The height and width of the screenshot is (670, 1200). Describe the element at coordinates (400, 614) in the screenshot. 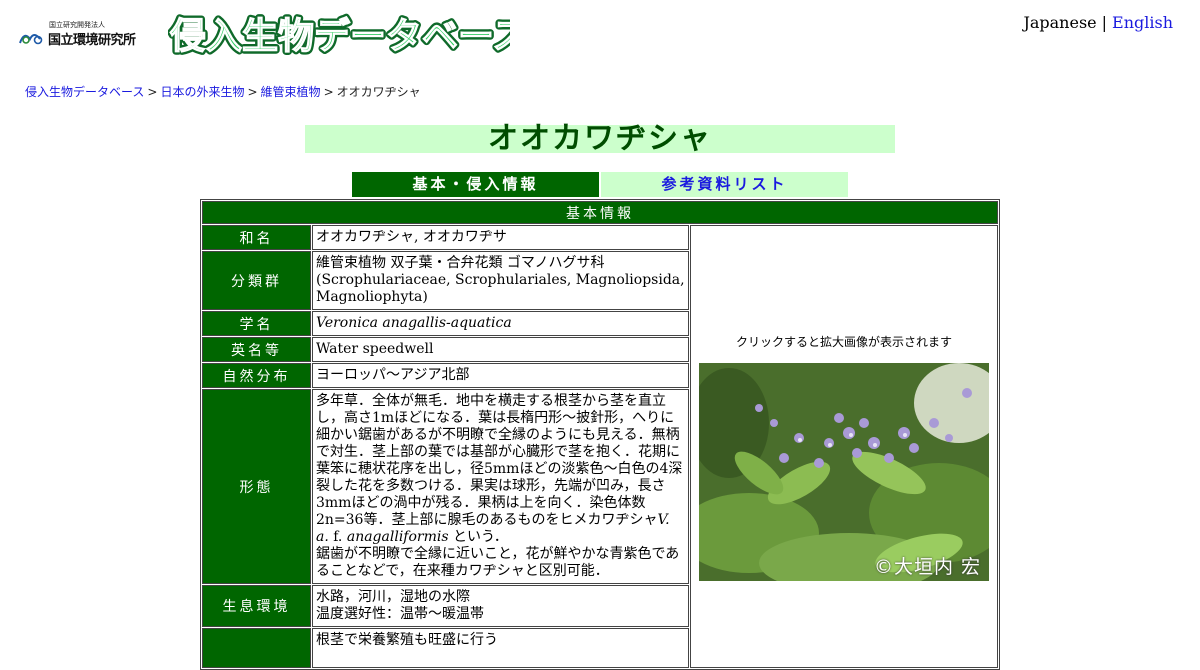

I see `habitat-temperature: 温度選好性：温帯～暖温帯` at that location.